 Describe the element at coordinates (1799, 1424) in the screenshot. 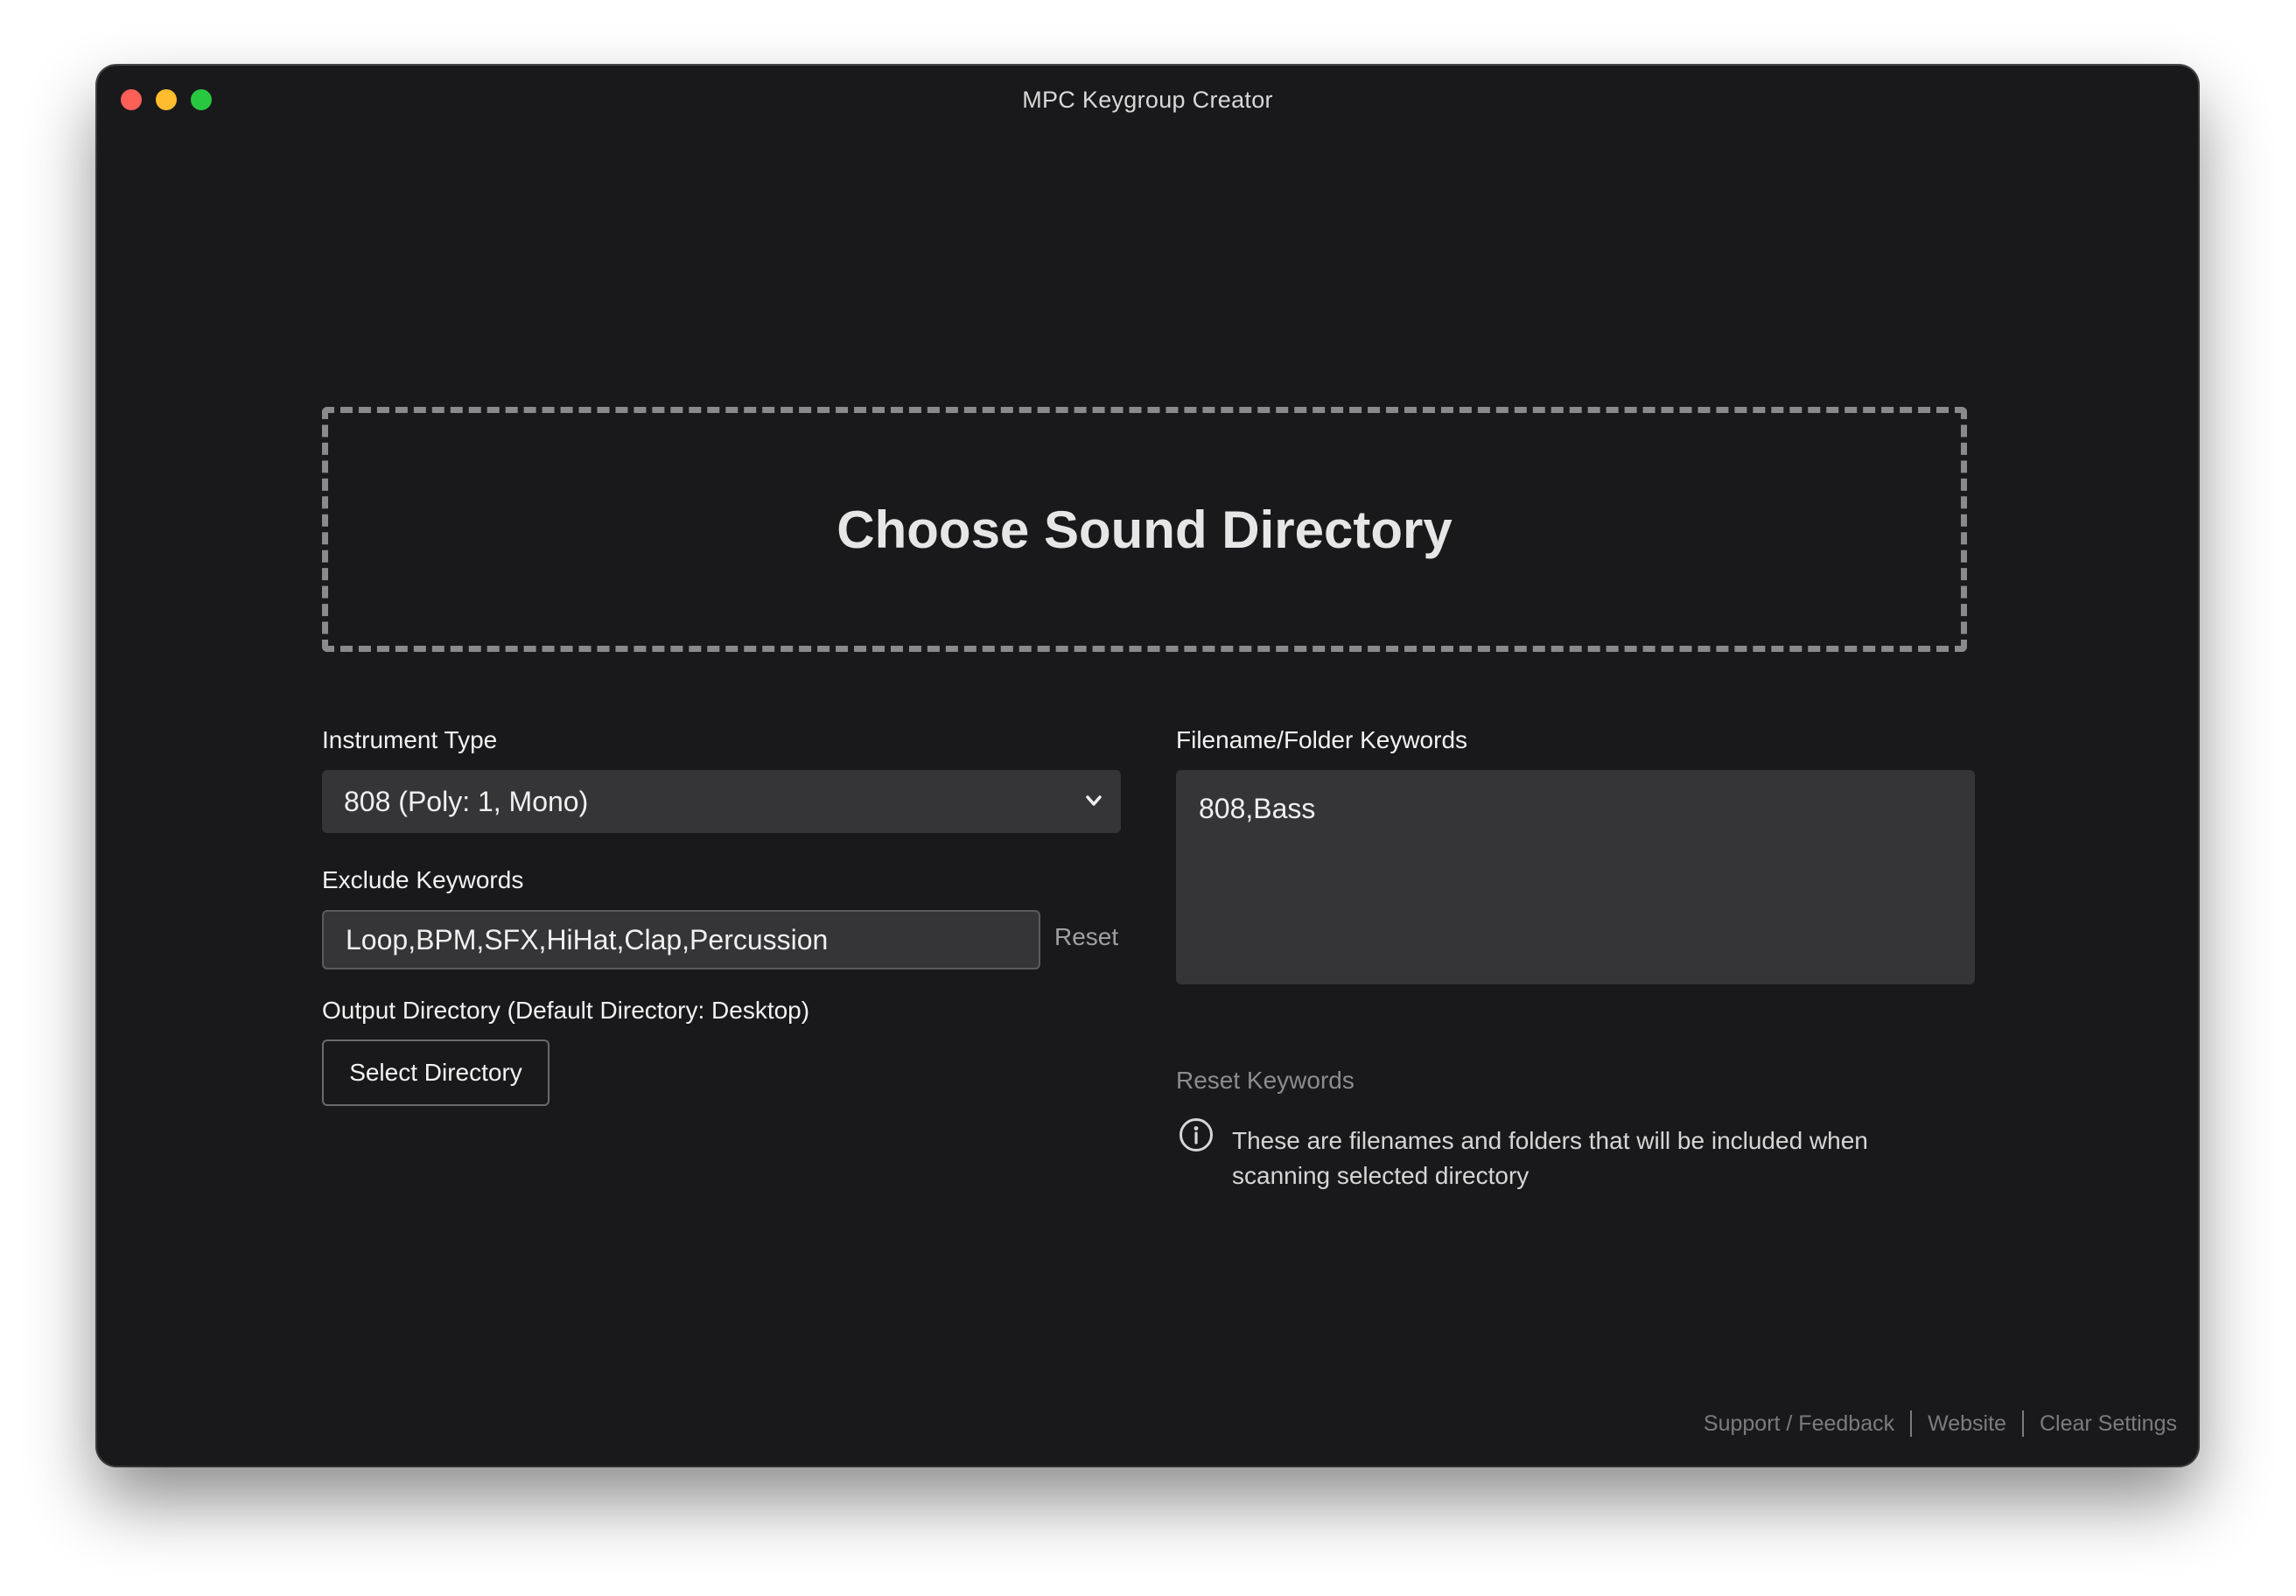

I see `support-feedback-link: Support / Feedback` at that location.